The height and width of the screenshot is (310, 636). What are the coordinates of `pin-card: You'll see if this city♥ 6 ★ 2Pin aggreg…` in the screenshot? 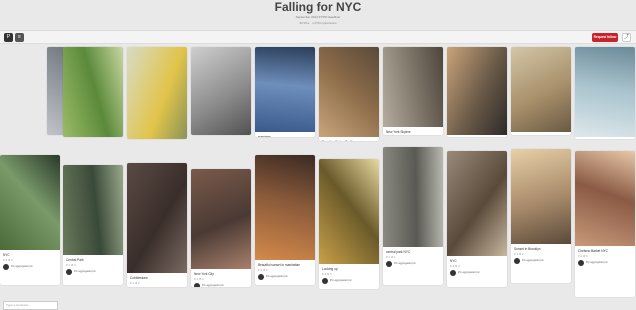 It's located at (221, 91).